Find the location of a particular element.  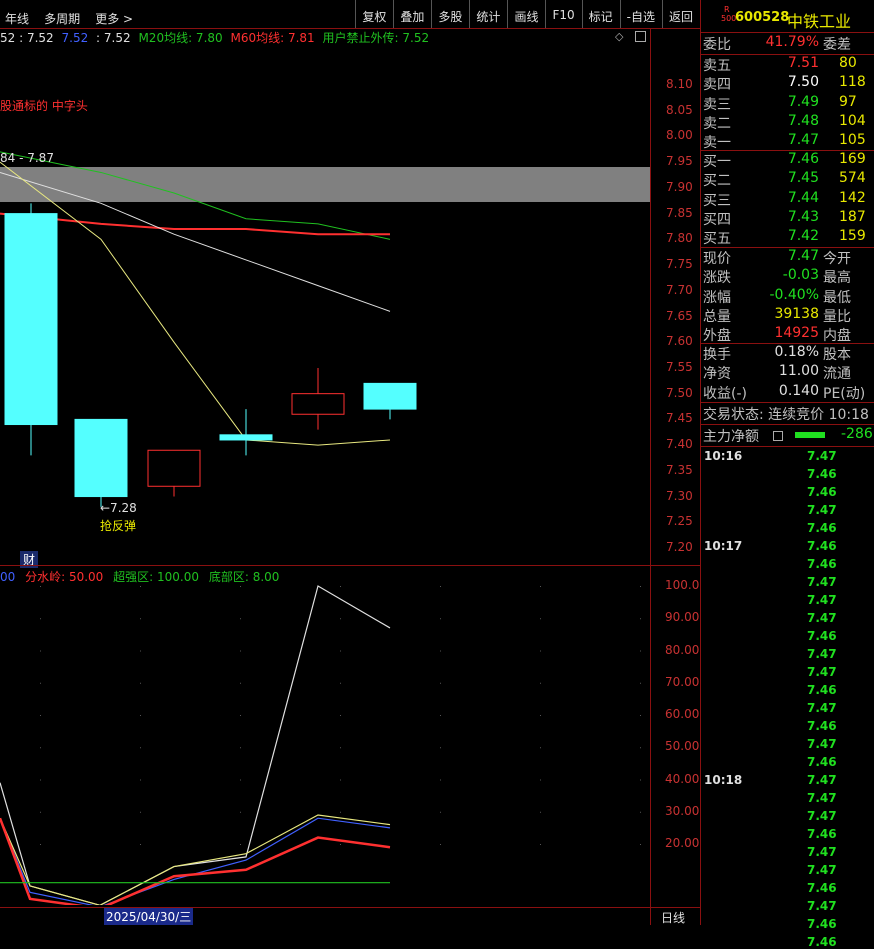

diamond-icon: ◇ is located at coordinates (619, 36).